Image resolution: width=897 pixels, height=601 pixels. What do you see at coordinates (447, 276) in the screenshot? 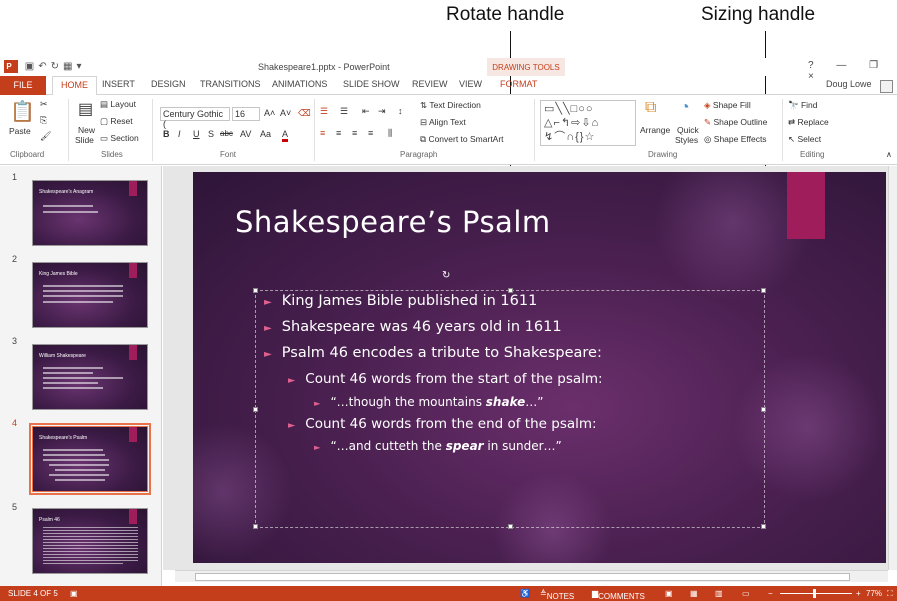
I see `rotate-handle: ↻` at bounding box center [447, 276].